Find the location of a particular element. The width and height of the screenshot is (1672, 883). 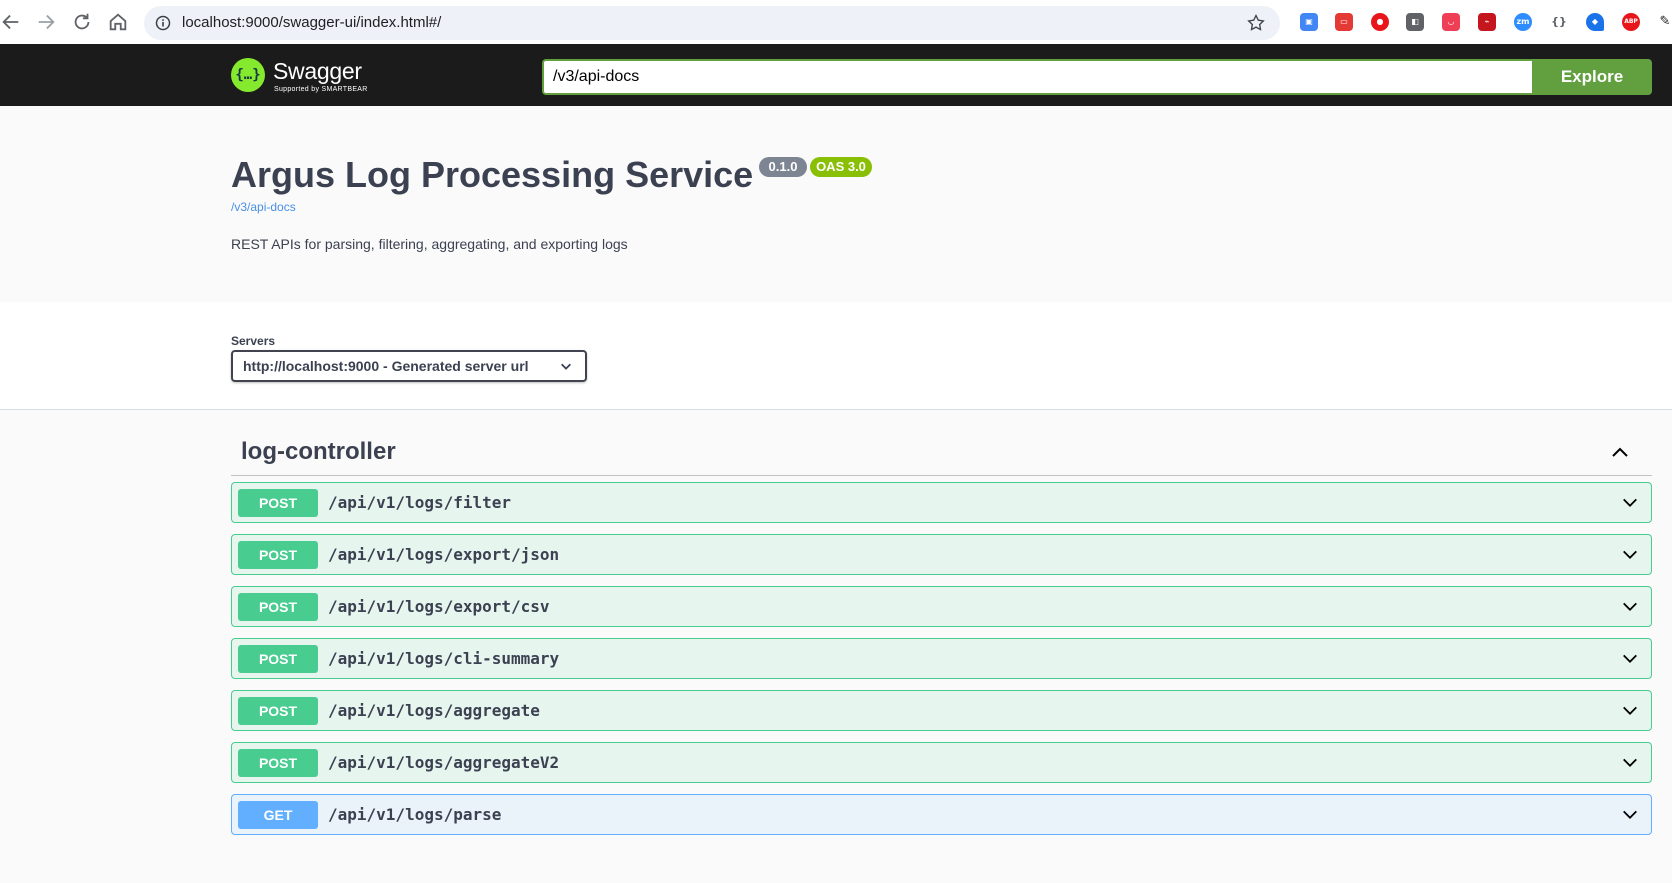

oas-badge: OAS 3.0 is located at coordinates (841, 167).